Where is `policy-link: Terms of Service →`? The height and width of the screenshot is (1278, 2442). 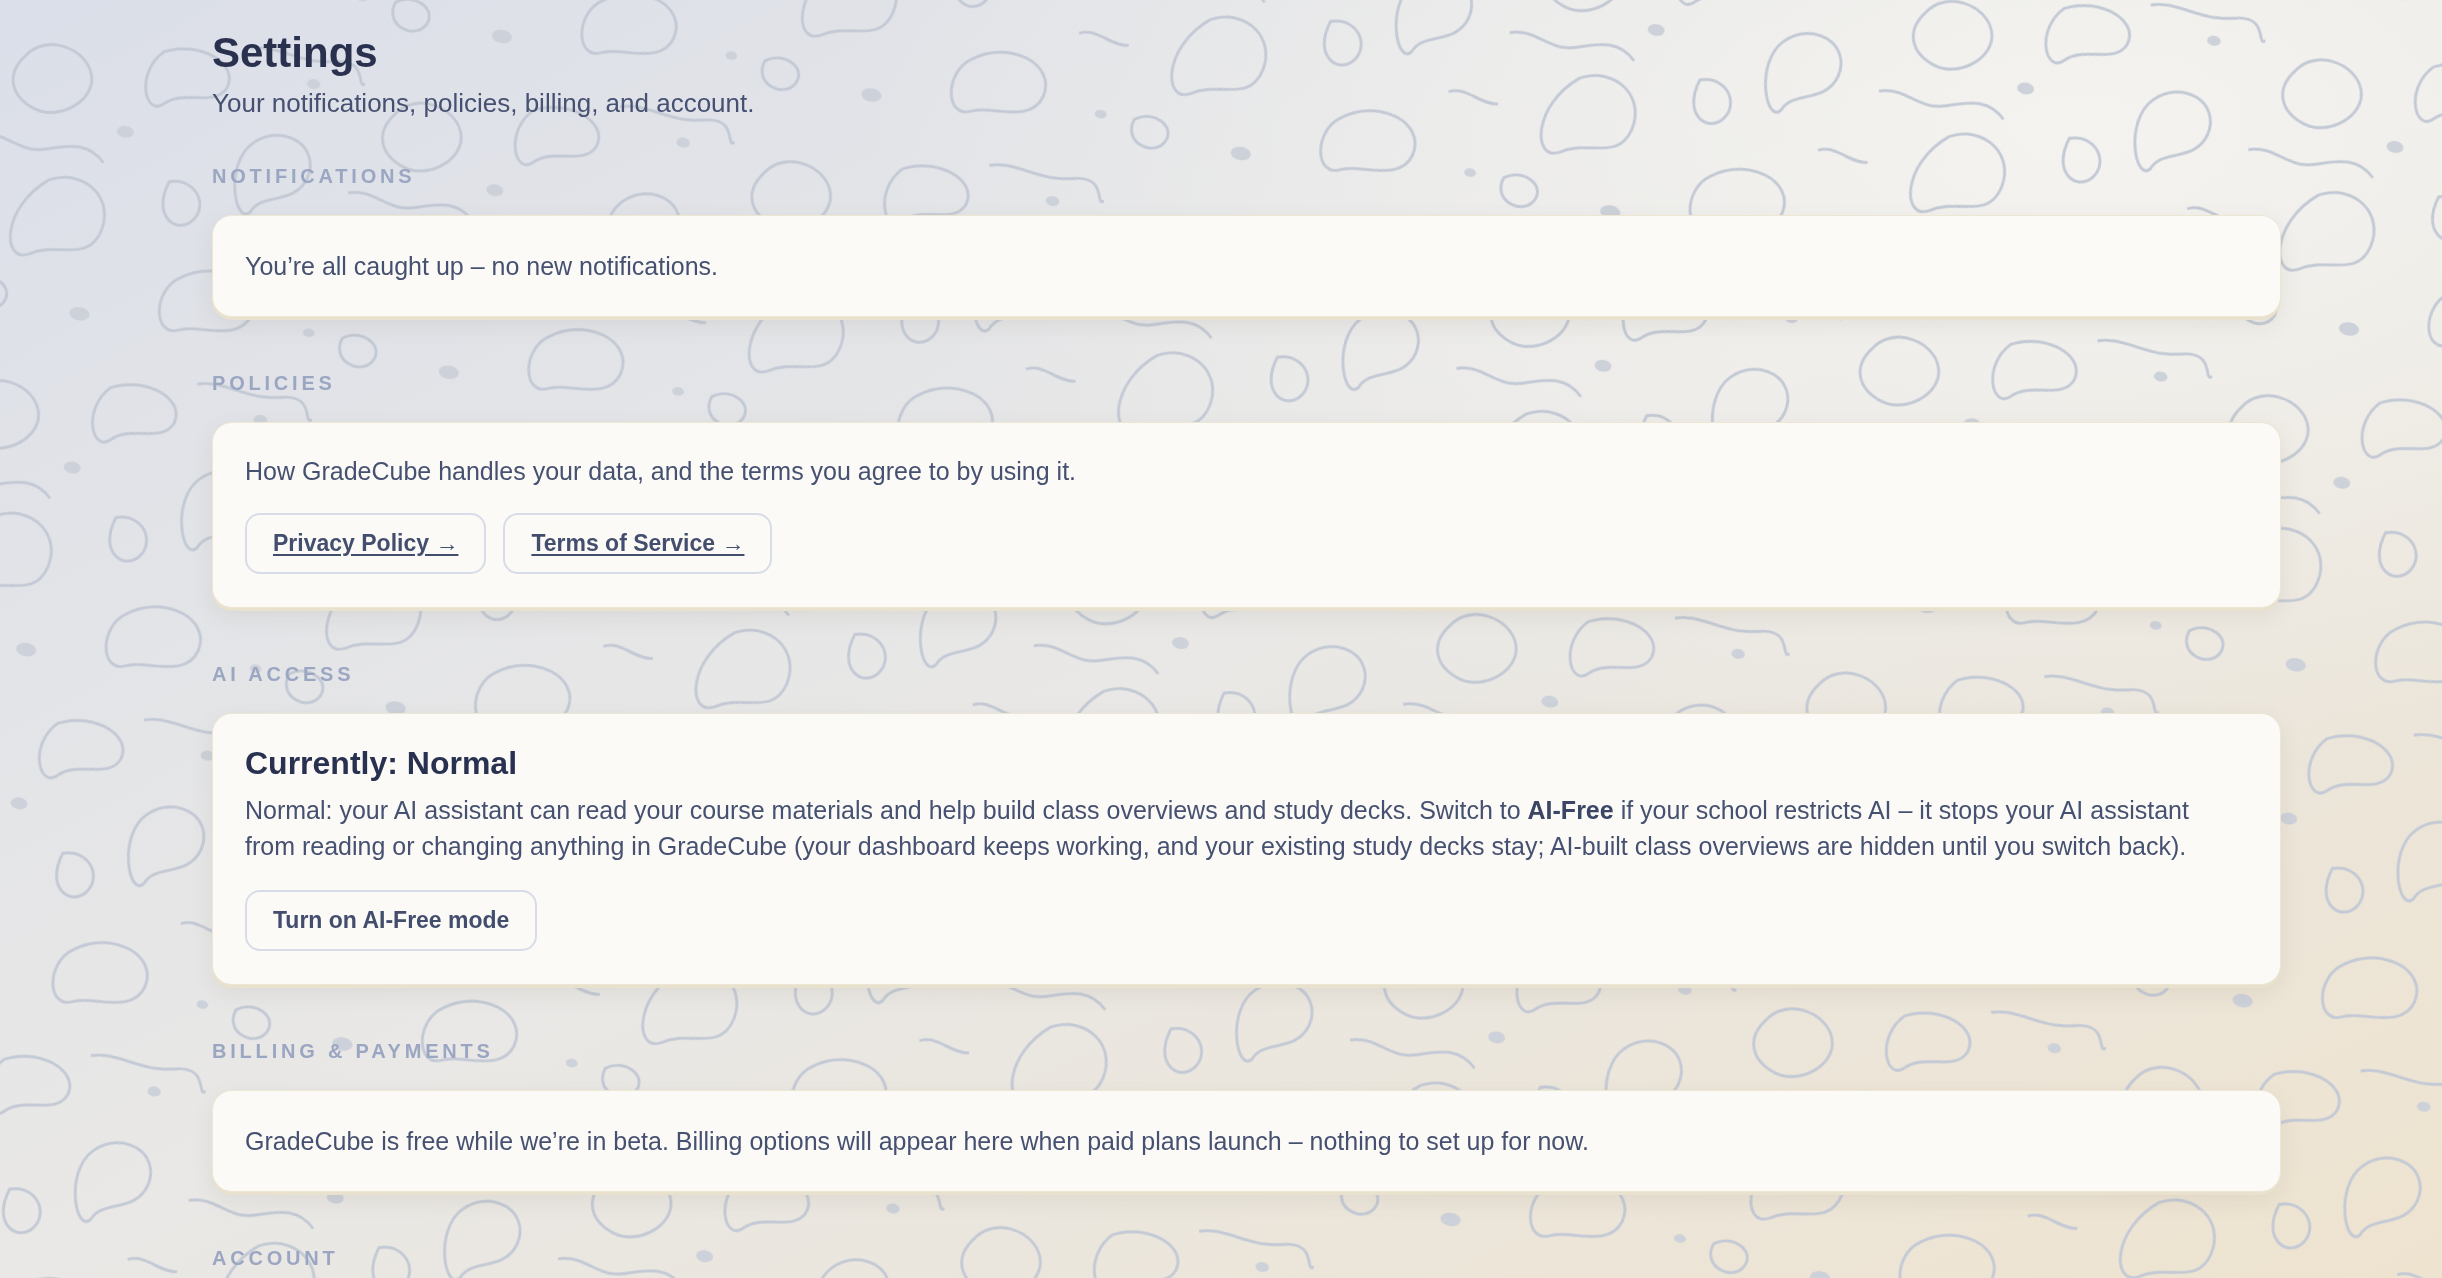
policy-link: Terms of Service → is located at coordinates (638, 543).